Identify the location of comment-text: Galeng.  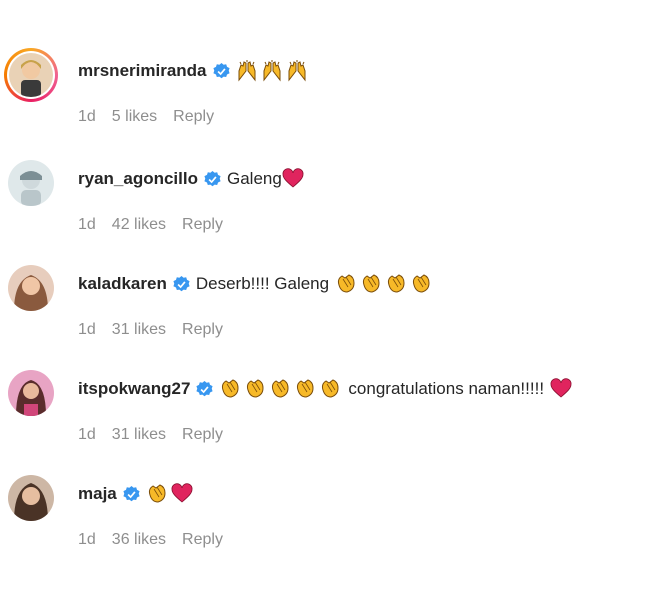
(254, 178).